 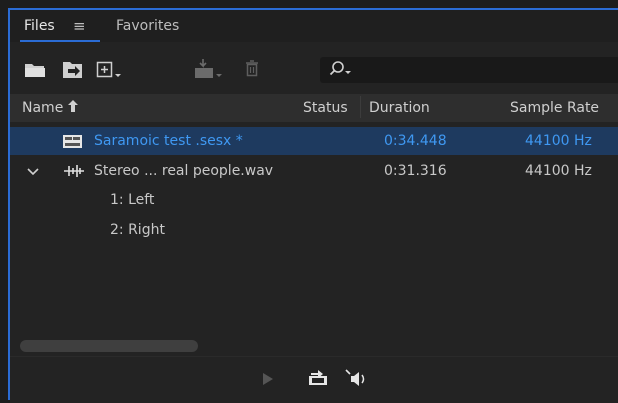 What do you see at coordinates (72, 143) in the screenshot?
I see `multitrack-session-icon` at bounding box center [72, 143].